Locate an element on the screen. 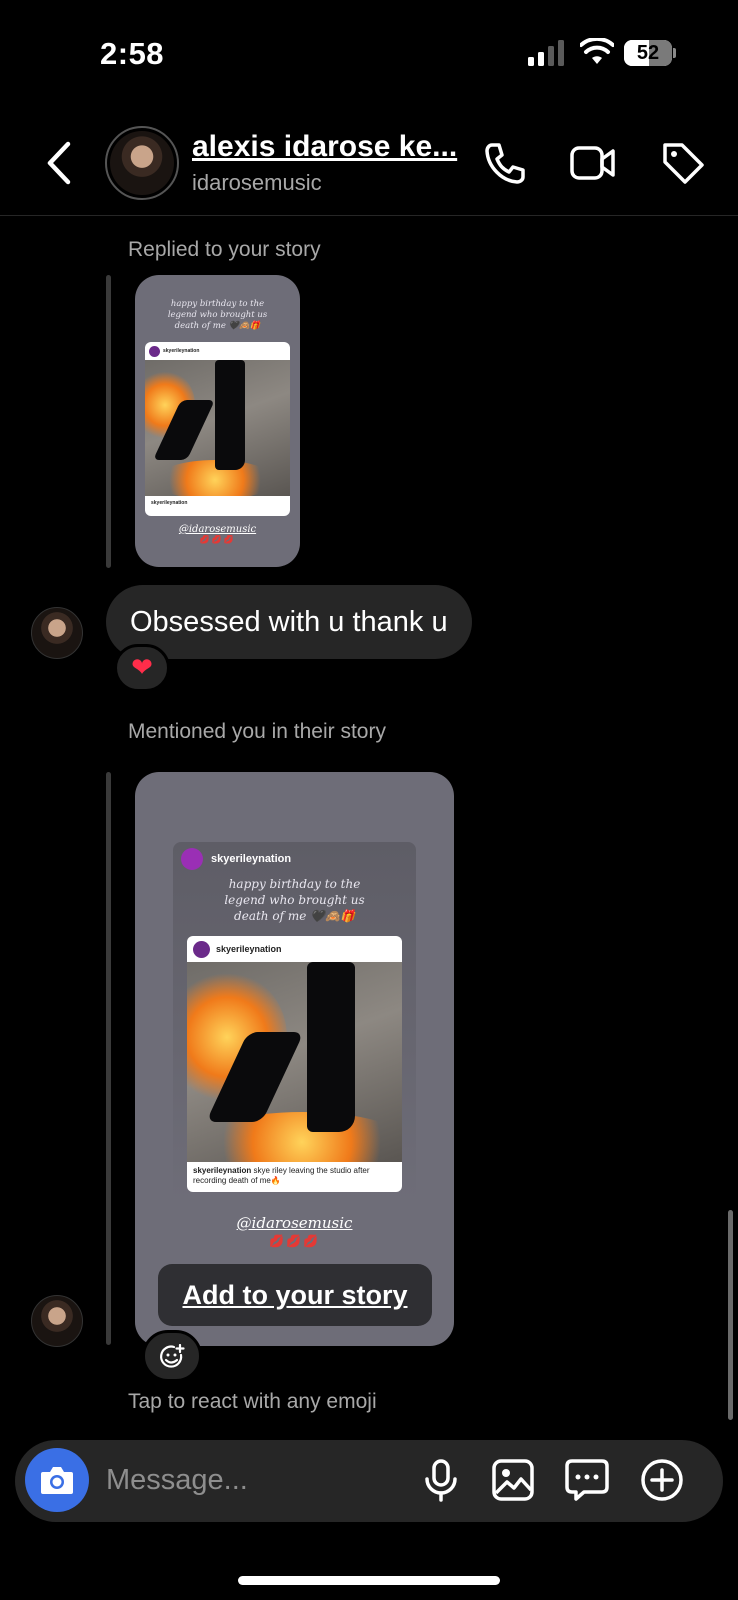  home-indicator is located at coordinates (369, 1580).